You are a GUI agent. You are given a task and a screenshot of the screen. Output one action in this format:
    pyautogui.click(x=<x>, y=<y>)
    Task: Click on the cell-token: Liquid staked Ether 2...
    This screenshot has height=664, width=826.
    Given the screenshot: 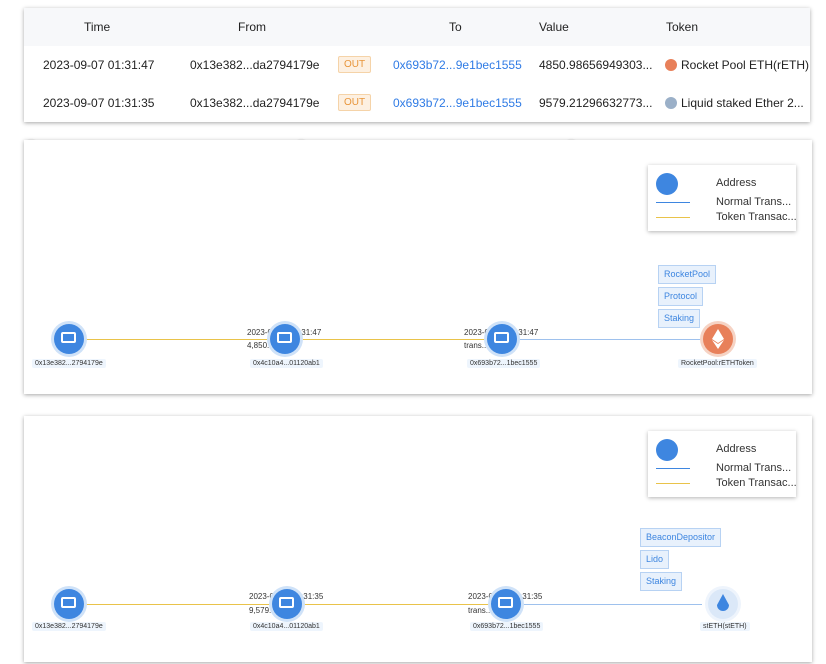 What is the action you would take?
    pyautogui.click(x=734, y=103)
    